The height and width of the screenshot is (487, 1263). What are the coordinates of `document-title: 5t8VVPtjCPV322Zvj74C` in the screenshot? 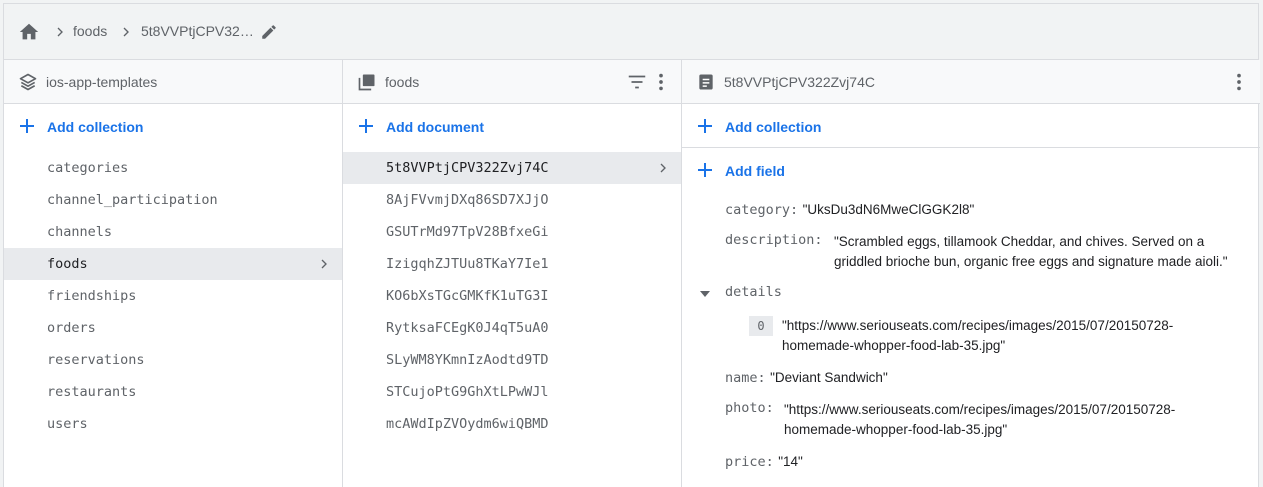 It's located at (799, 82).